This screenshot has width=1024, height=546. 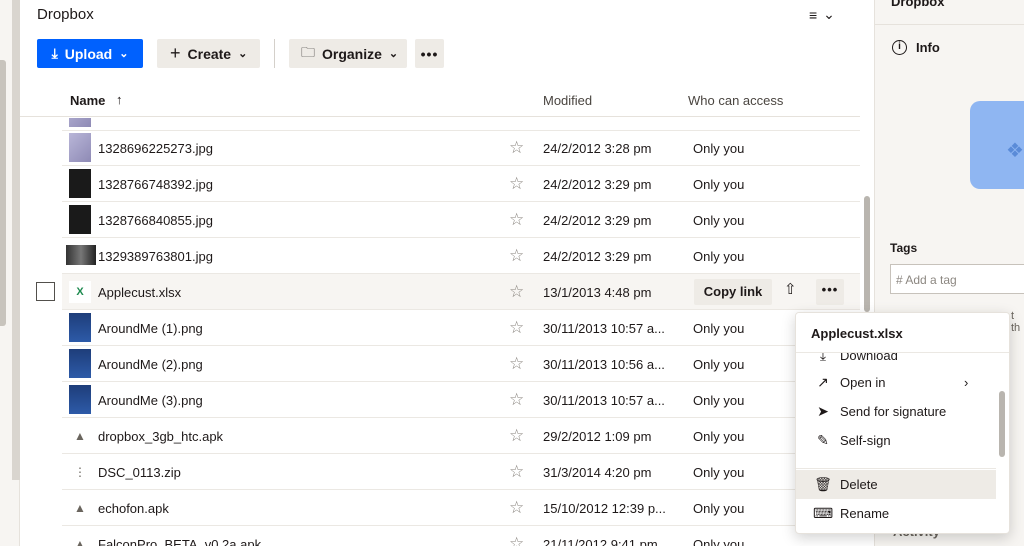 I want to click on zip-file-icon: ⋮, so click(x=80, y=472).